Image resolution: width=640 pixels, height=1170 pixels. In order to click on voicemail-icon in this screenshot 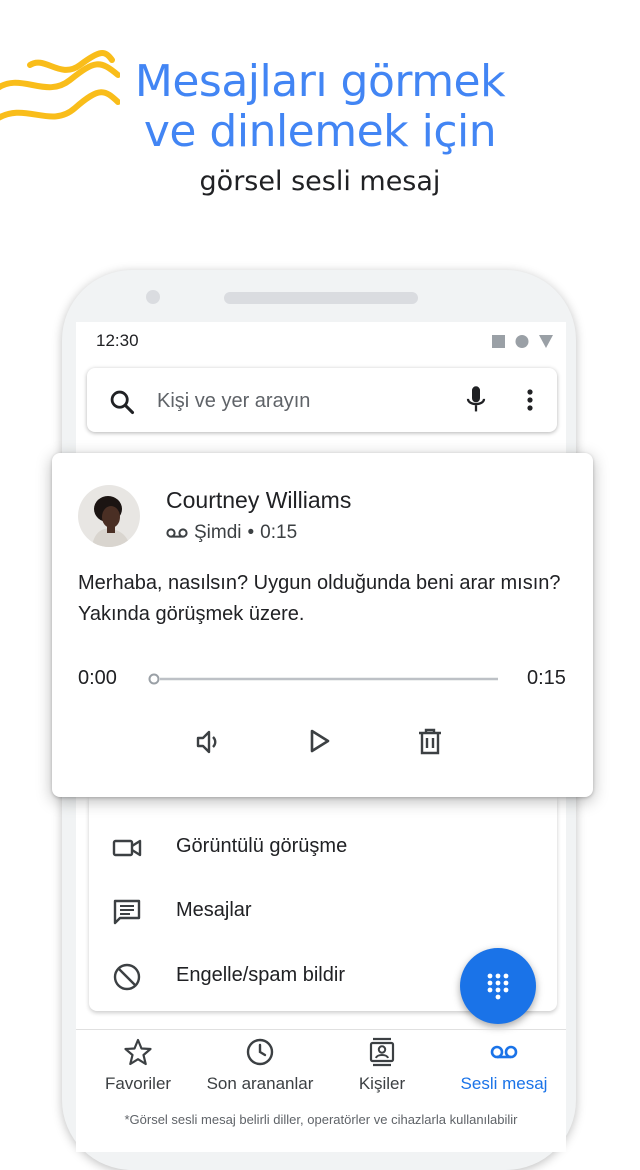, I will do `click(504, 1052)`.